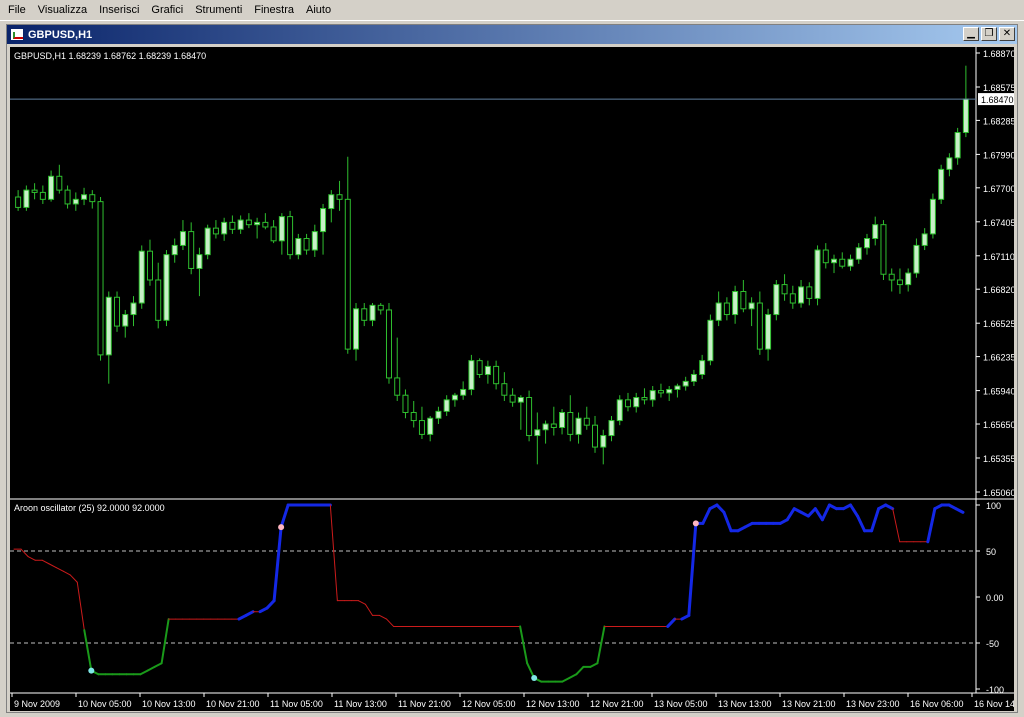  I want to click on window-titlebar: GBPUSD,H1 ▁ ❒ ✕, so click(512, 34).